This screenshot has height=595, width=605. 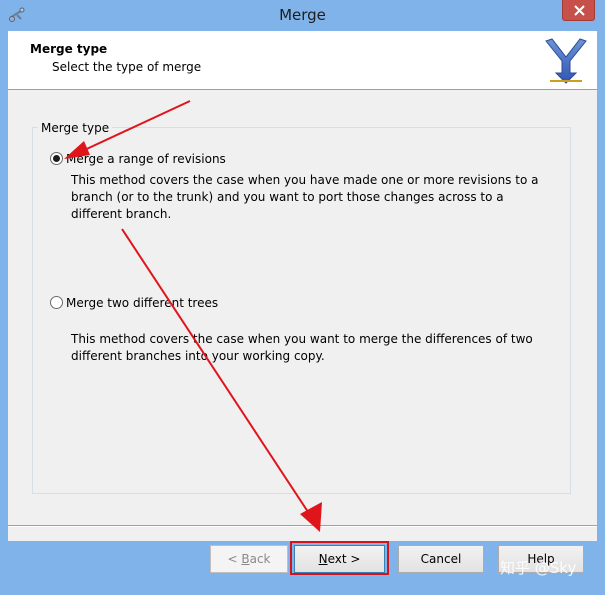 I want to click on back-button-prefix: <, so click(x=234, y=559).